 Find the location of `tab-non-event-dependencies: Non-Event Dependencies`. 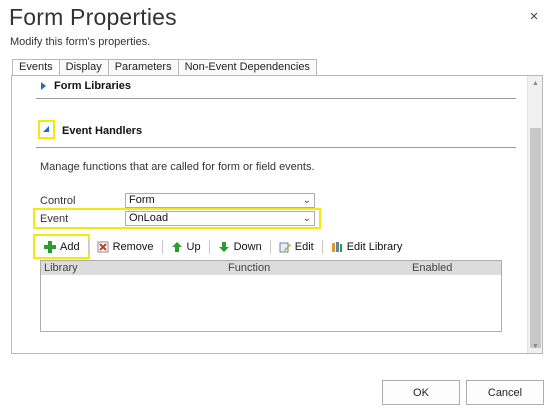

tab-non-event-dependencies: Non-Event Dependencies is located at coordinates (247, 67).